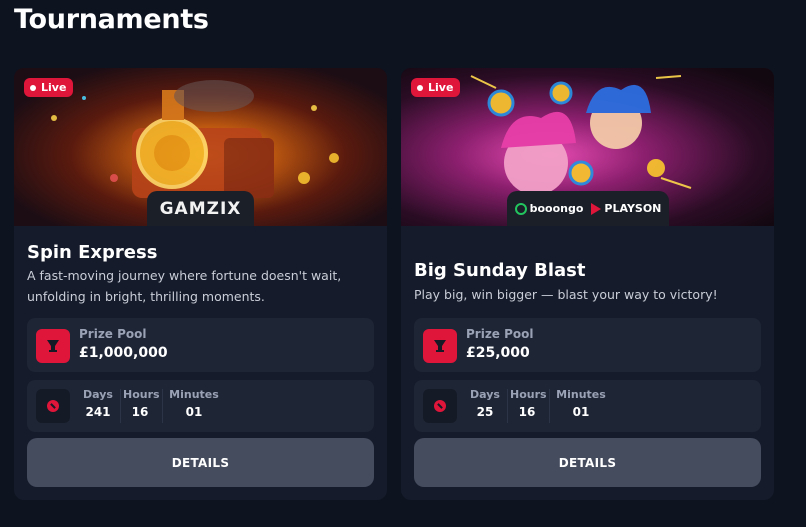 This screenshot has height=527, width=806. What do you see at coordinates (596, 208) in the screenshot?
I see `playson-icon` at bounding box center [596, 208].